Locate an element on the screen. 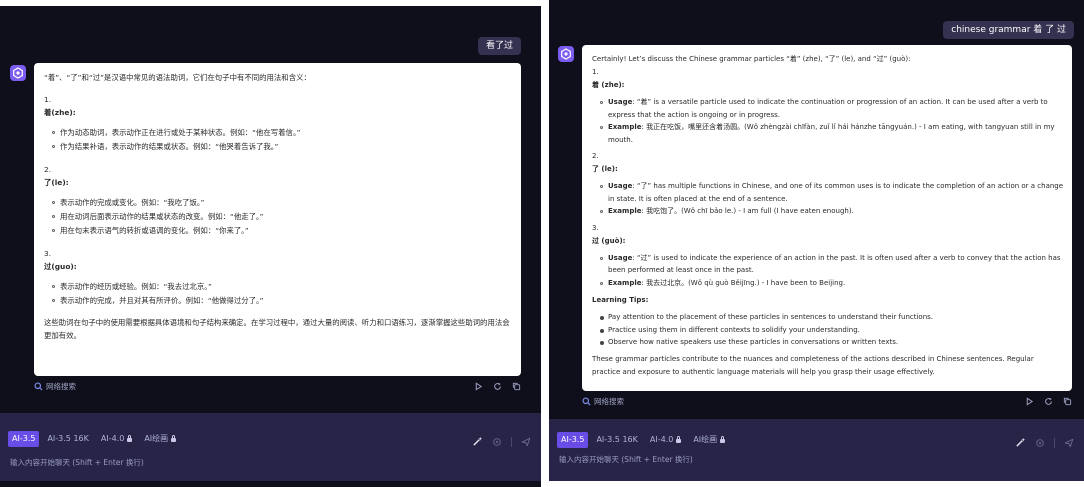 The height and width of the screenshot is (487, 1084). section-number: 3. is located at coordinates (595, 227).